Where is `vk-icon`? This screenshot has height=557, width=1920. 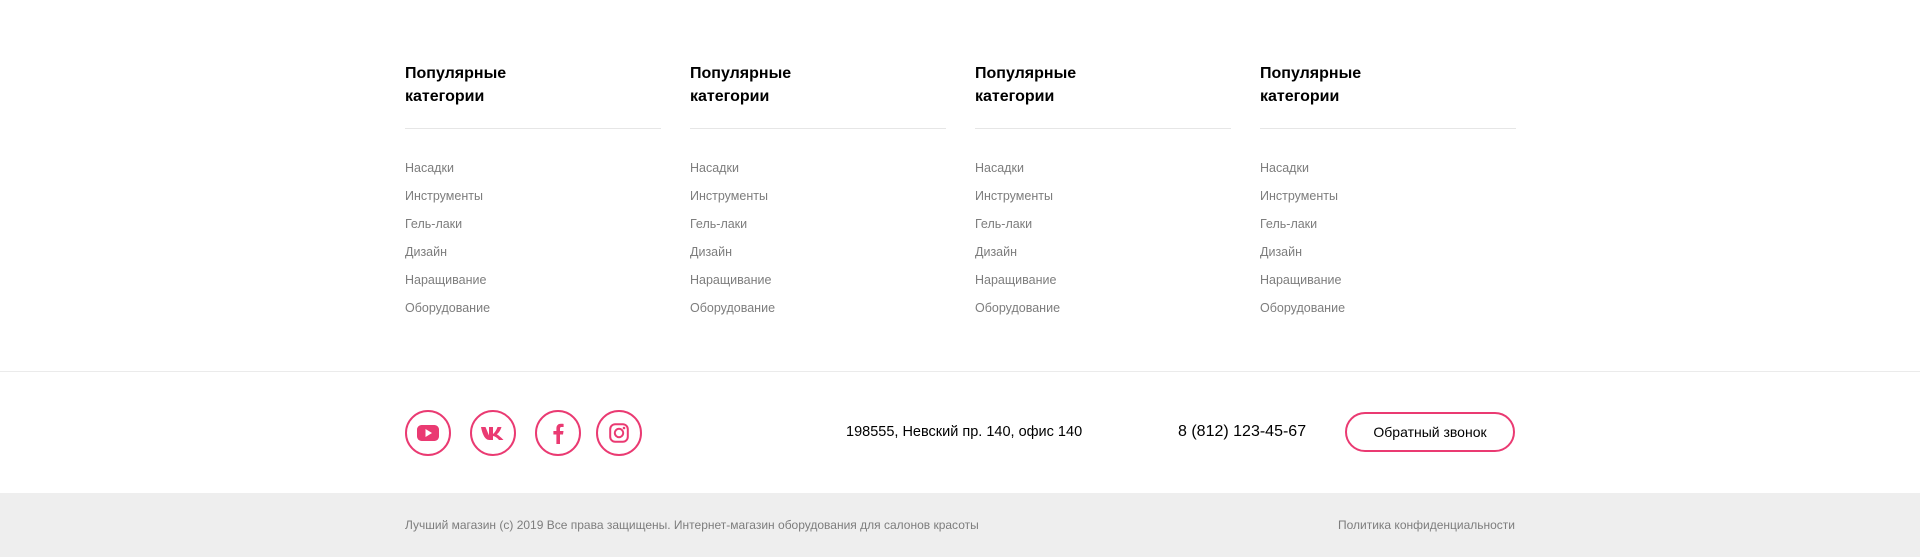
vk-icon is located at coordinates (492, 433).